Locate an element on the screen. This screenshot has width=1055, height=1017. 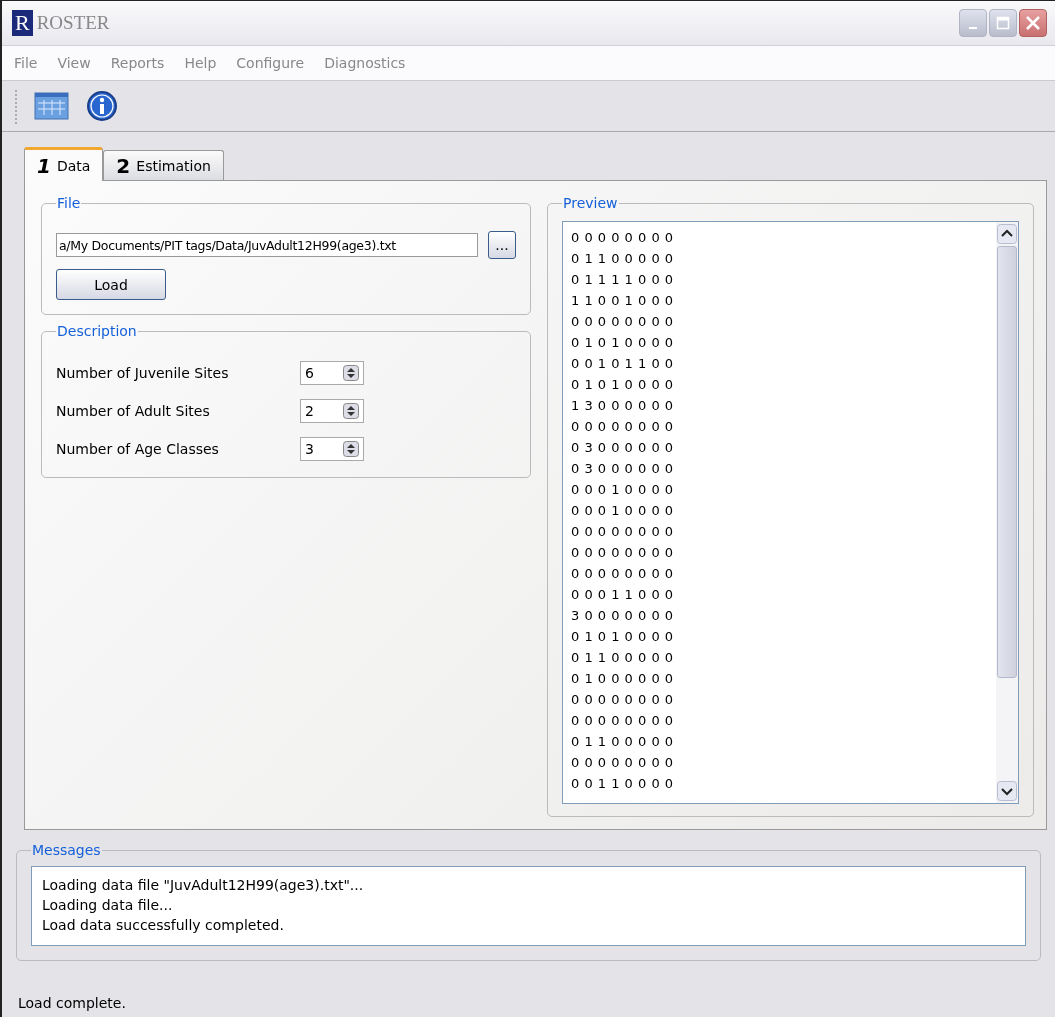
field-label: Number of Age Classes is located at coordinates (138, 449).